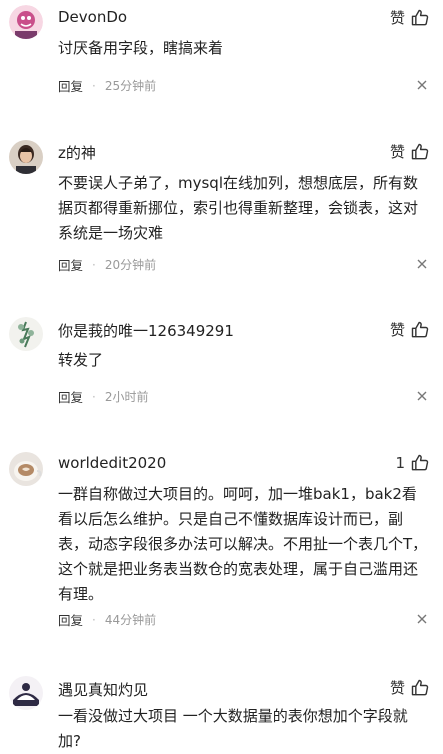 This screenshot has width=443, height=754. What do you see at coordinates (103, 396) in the screenshot?
I see `comment-meta: 回复 · 2小时前` at bounding box center [103, 396].